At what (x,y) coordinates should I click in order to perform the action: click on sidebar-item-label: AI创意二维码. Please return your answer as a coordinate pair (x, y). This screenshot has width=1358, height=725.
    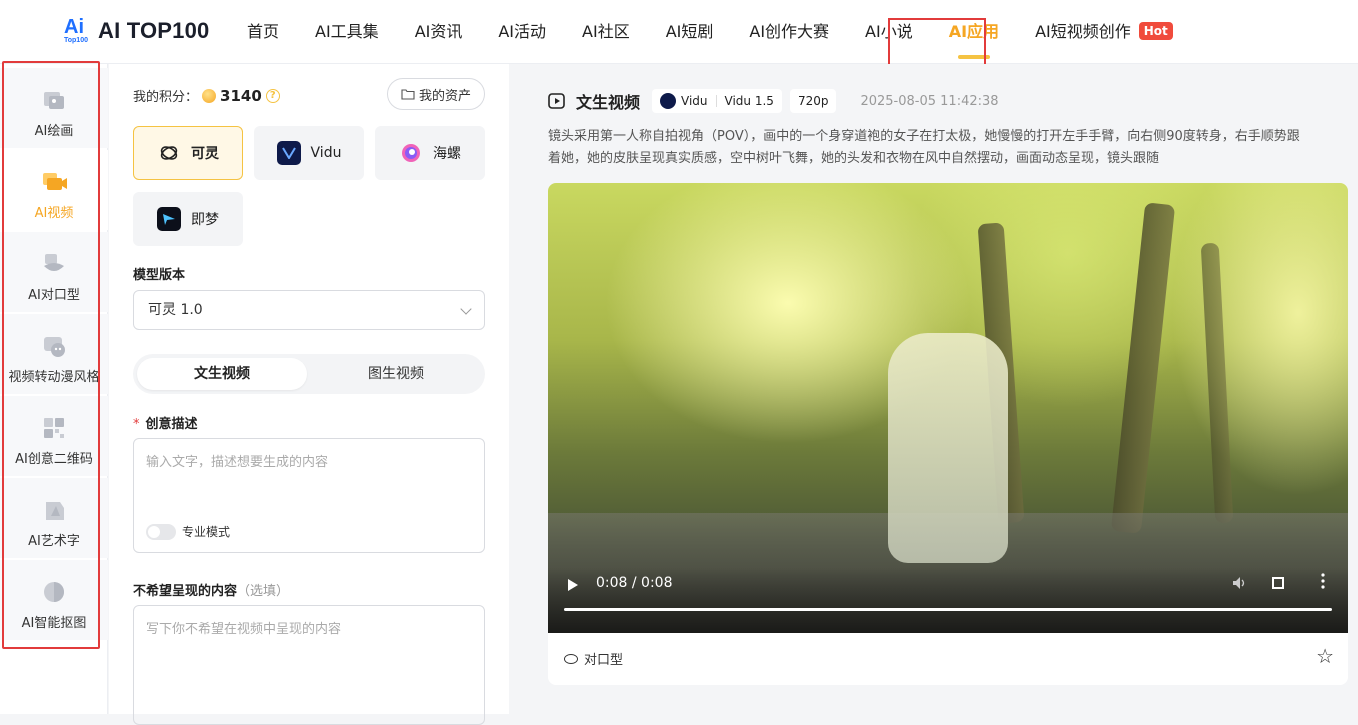
    Looking at the image, I should click on (54, 459).